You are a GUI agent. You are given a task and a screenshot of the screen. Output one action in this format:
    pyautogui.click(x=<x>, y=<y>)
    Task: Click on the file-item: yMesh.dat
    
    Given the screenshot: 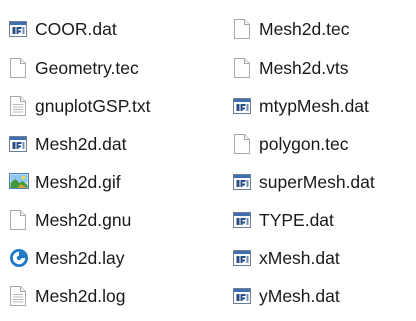 What is the action you would take?
    pyautogui.click(x=324, y=296)
    